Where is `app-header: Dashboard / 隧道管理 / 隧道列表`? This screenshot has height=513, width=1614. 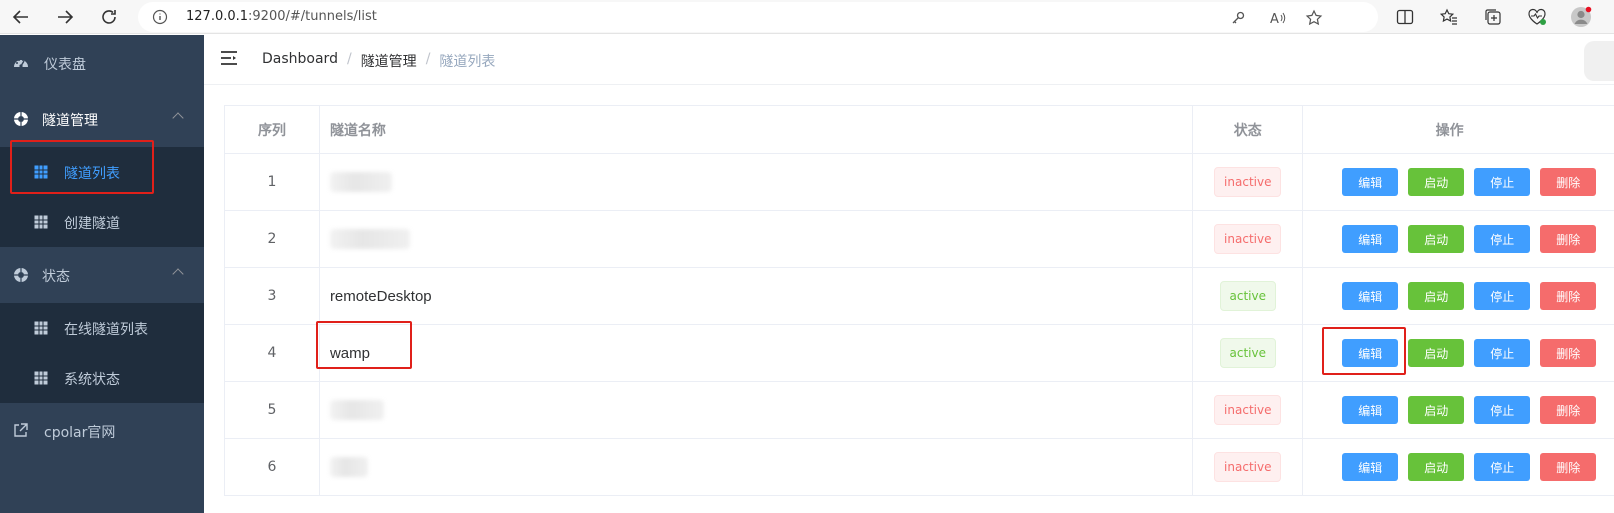 app-header: Dashboard / 隧道管理 / 隧道列表 is located at coordinates (909, 60).